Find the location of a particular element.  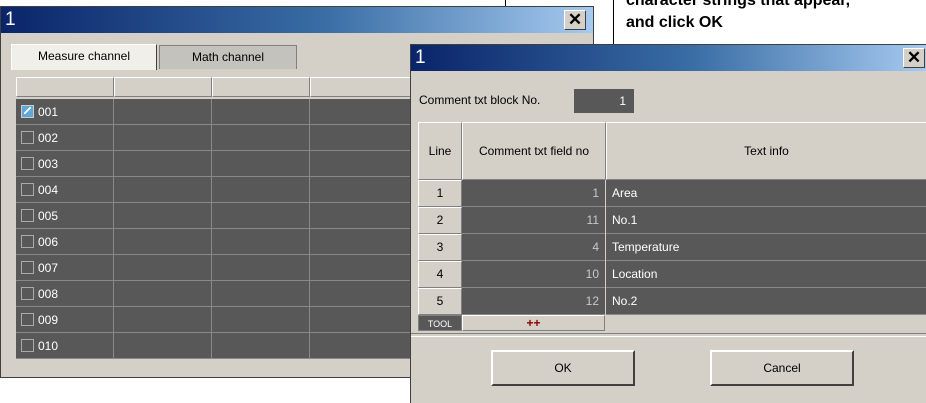

dialog-separator is located at coordinates (668, 335).